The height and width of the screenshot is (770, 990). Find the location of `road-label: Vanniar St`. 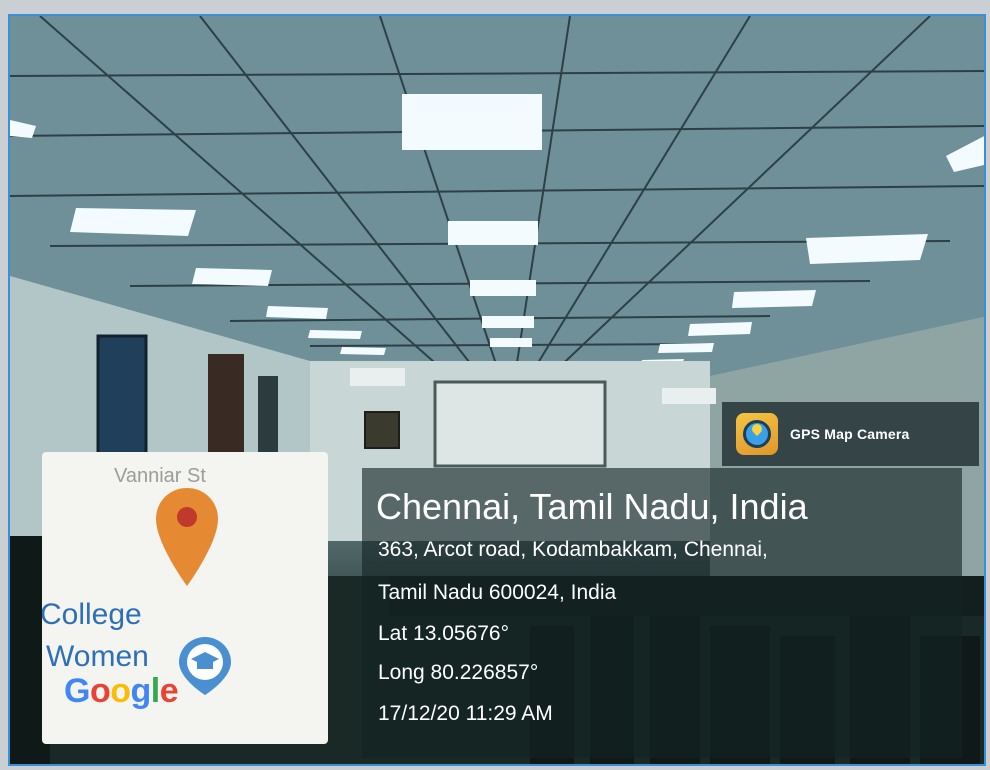

road-label: Vanniar St is located at coordinates (160, 476).